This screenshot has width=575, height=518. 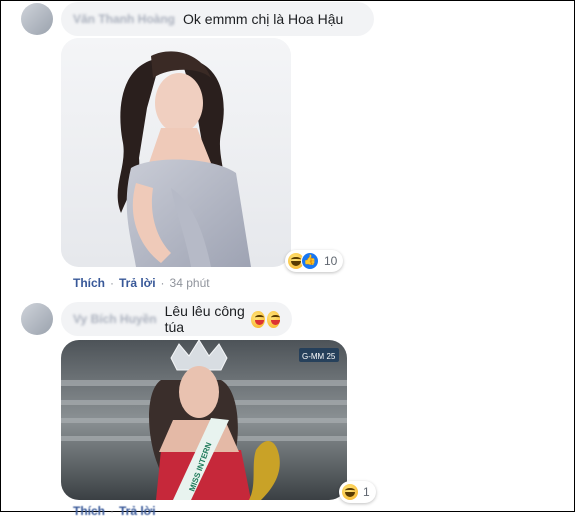 I want to click on comment-bubble: Văn Thanh Hoàng Ok emmm chị là Hoa Hậu, so click(x=217, y=19).